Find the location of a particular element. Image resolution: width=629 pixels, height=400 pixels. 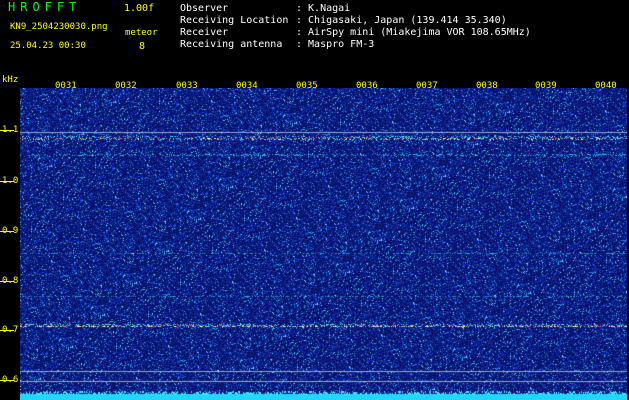

y-axis-unit: kHz is located at coordinates (10, 80).